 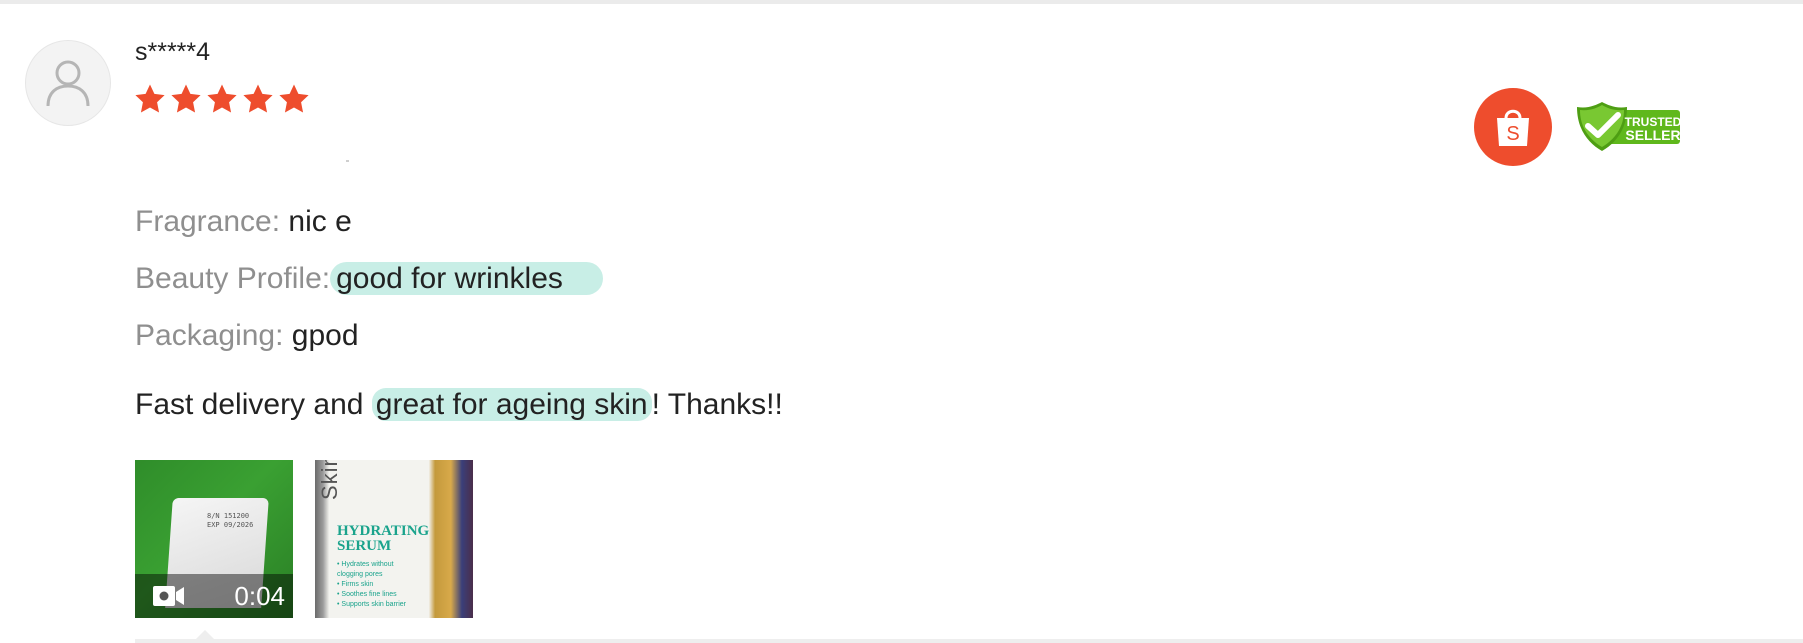 What do you see at coordinates (901, 2) in the screenshot?
I see `top-divider` at bounding box center [901, 2].